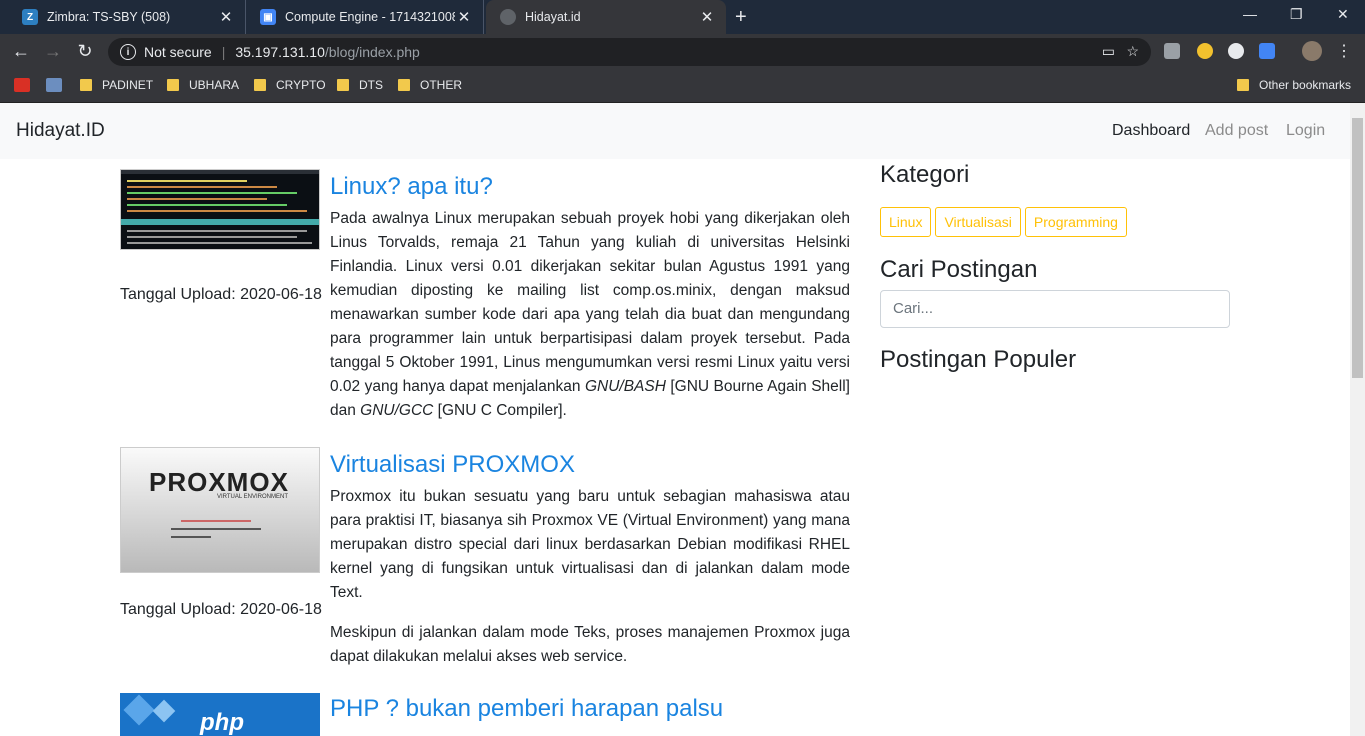 This screenshot has width=1365, height=736. Describe the element at coordinates (1312, 51) in the screenshot. I see `avatar` at that location.